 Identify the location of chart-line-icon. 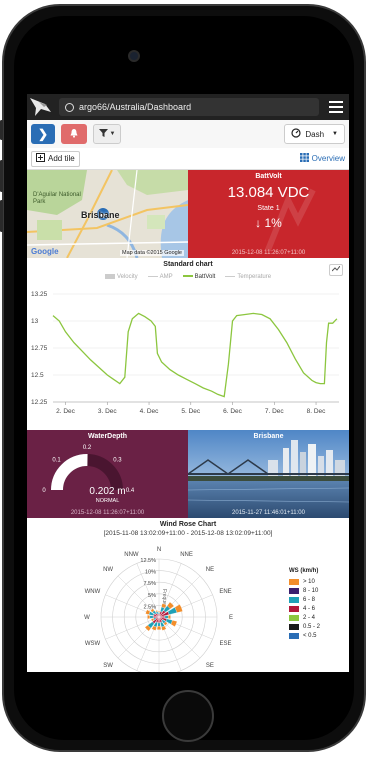
(336, 269).